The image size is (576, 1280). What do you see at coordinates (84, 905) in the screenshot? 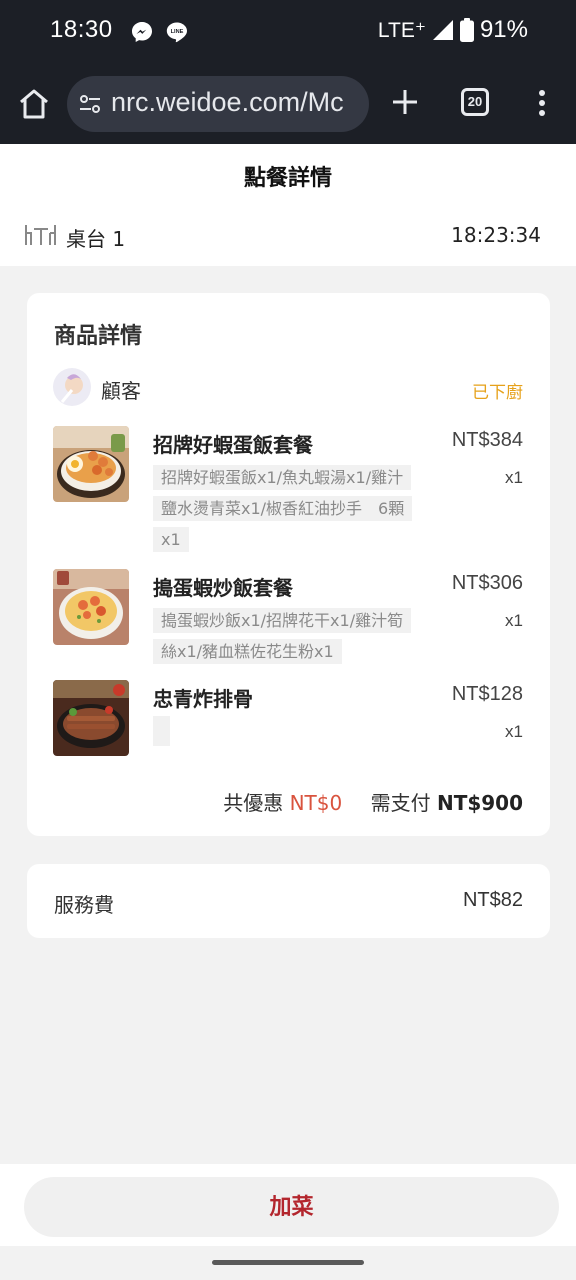
I see `service-fee-label: 服務費` at bounding box center [84, 905].